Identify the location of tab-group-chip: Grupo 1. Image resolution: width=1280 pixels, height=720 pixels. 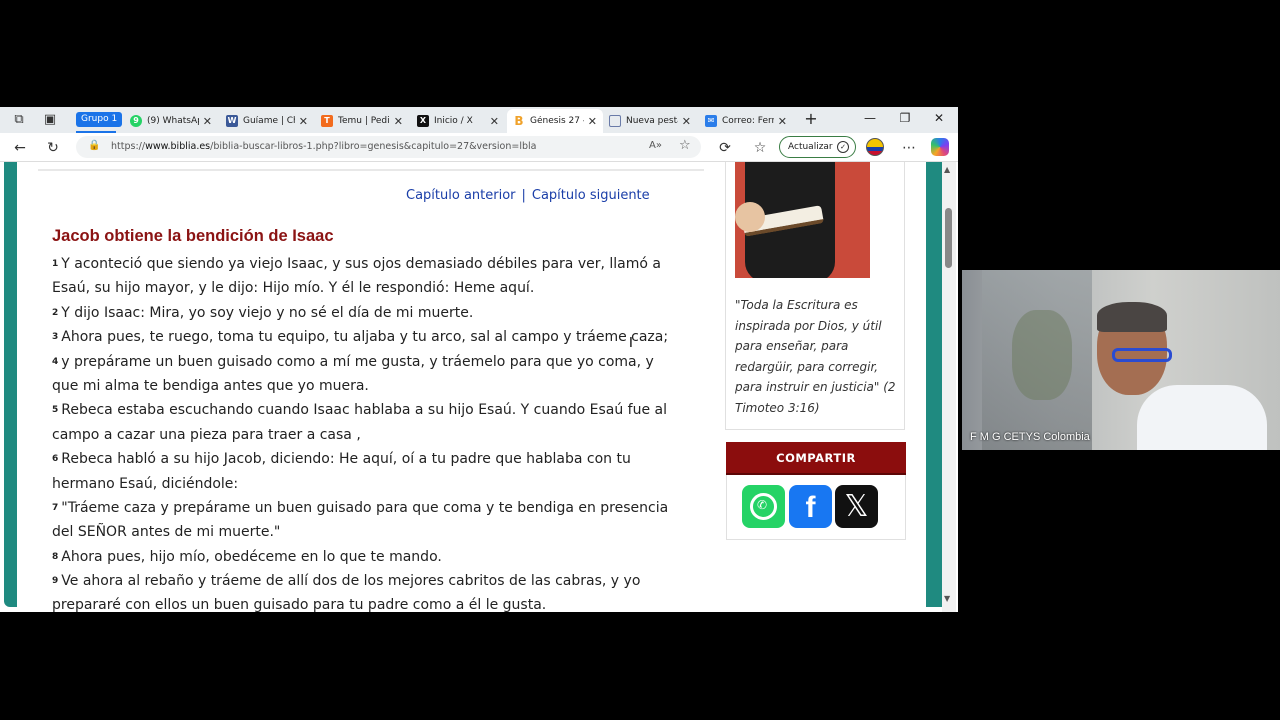
(99, 119).